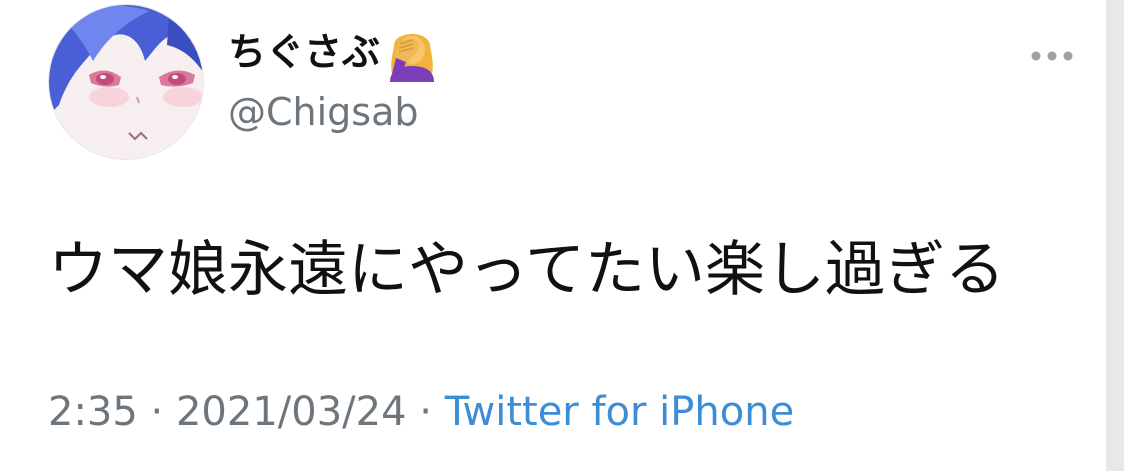  I want to click on display-name-text: ちぐさぶ, so click(304, 52).